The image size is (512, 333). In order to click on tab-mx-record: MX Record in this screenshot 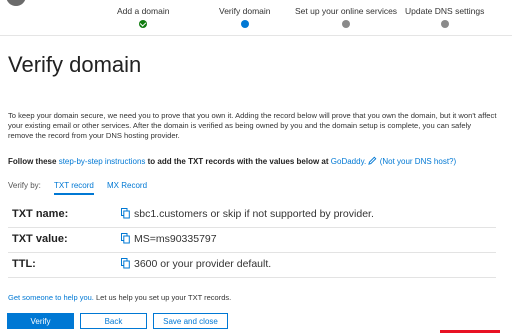, I will do `click(127, 185)`.